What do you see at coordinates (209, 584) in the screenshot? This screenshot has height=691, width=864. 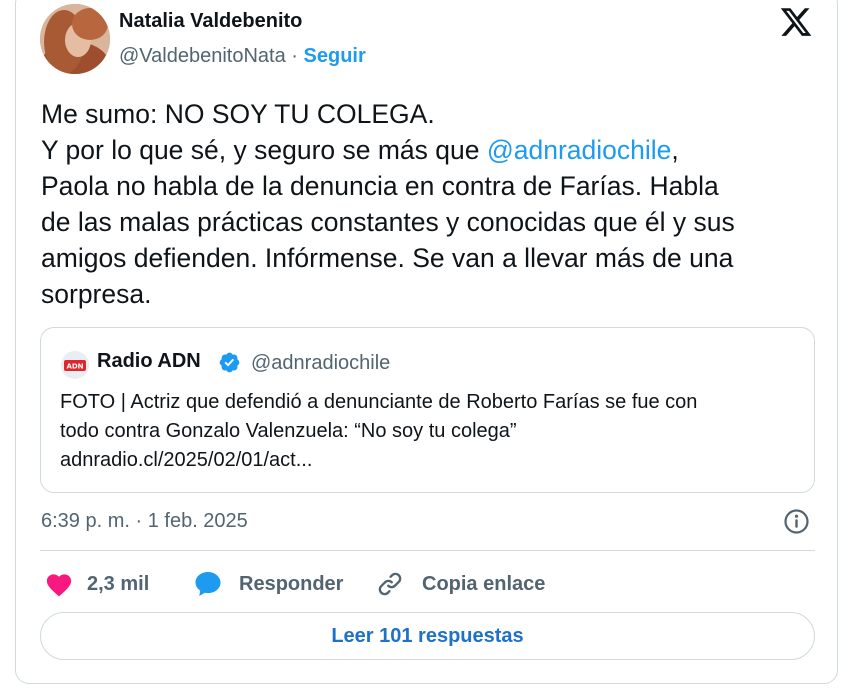 I see `reply-bubble-icon` at bounding box center [209, 584].